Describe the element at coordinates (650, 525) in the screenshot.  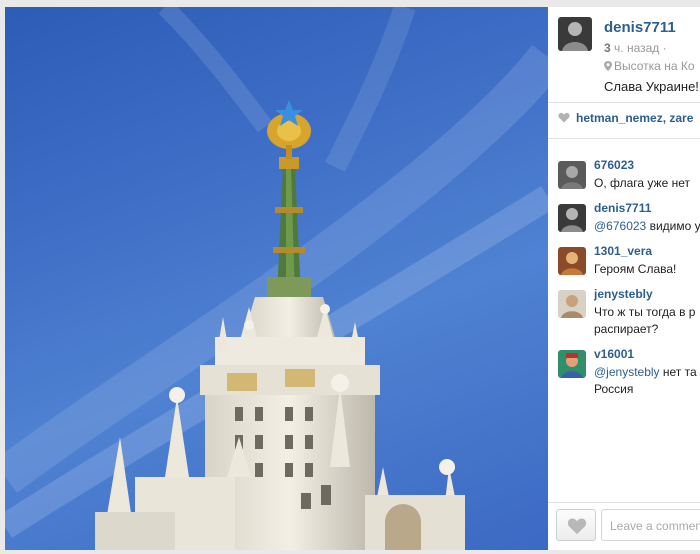
I see `comment-input: Leave a commen` at that location.